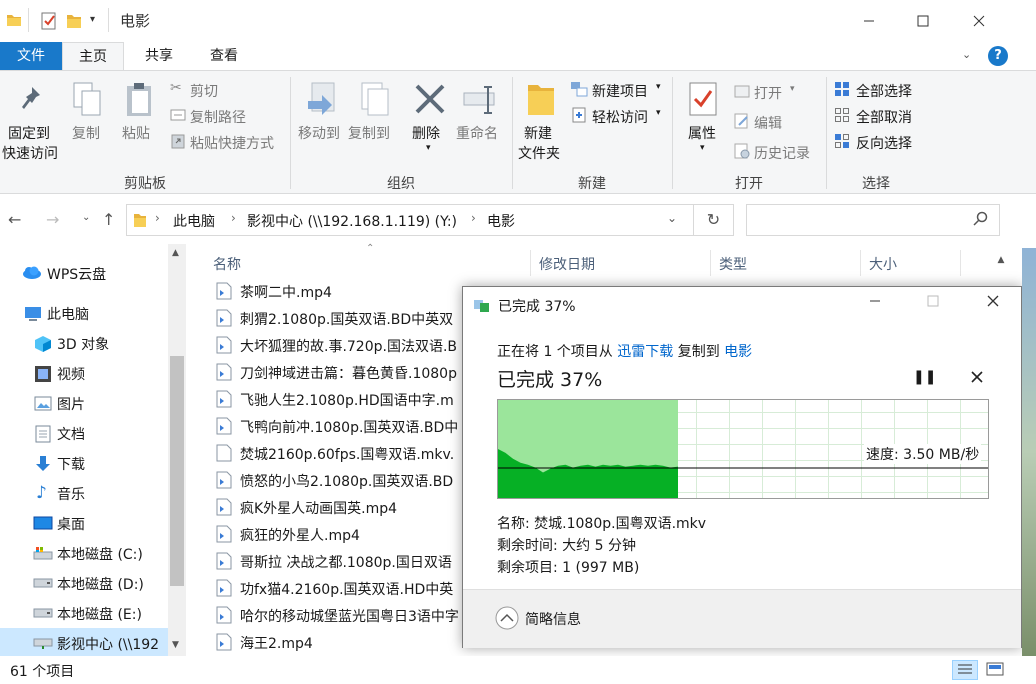  I want to click on nav-scrollbar: ▲ ▼, so click(177, 450).